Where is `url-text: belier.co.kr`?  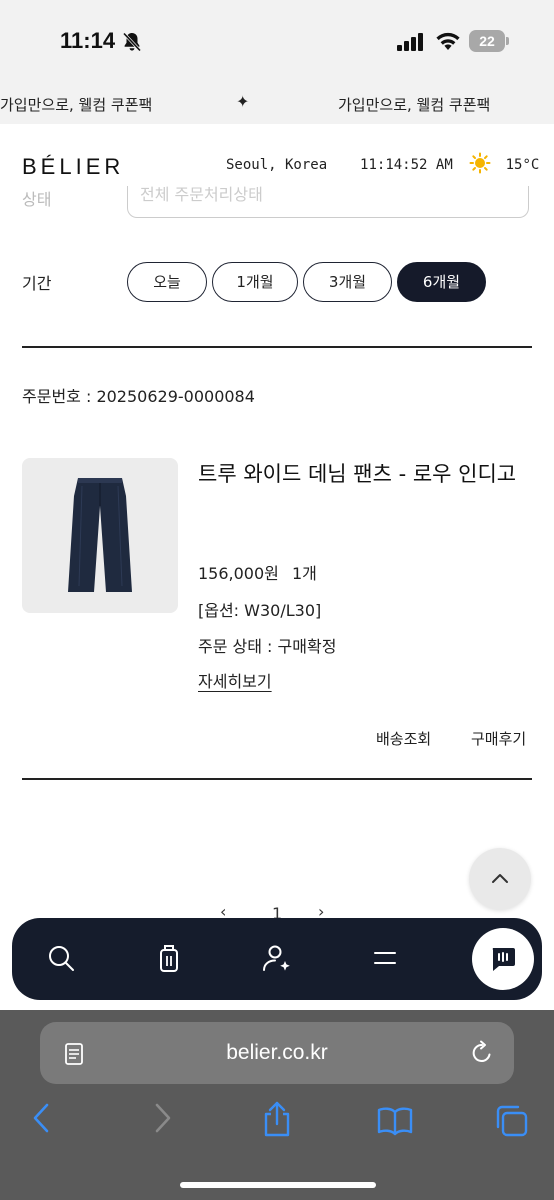
url-text: belier.co.kr is located at coordinates (277, 1053).